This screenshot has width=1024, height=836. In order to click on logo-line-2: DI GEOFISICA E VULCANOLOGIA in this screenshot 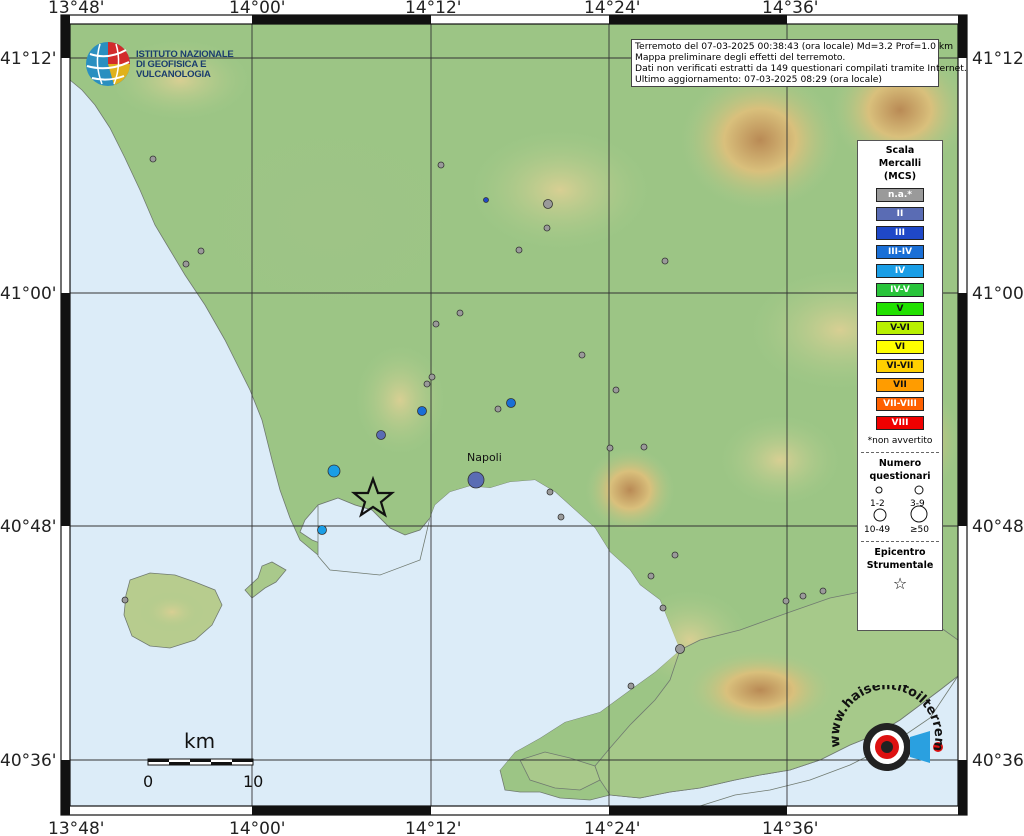, I will do `click(173, 69)`.